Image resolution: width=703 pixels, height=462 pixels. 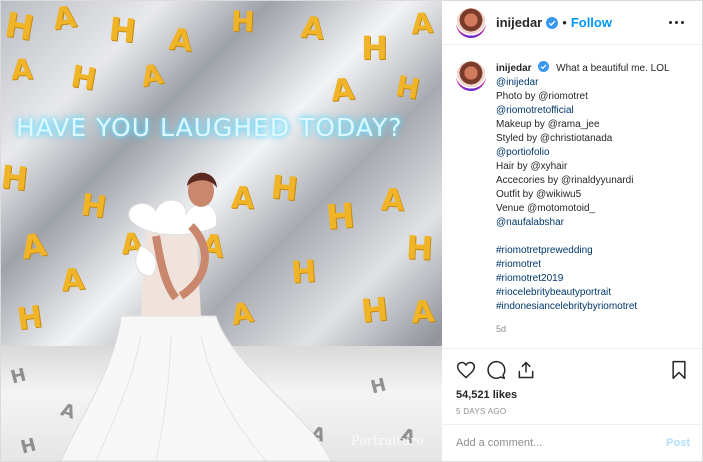 What do you see at coordinates (583, 293) in the screenshot?
I see `hashtag-link: #riocelebritybeautyportrait` at bounding box center [583, 293].